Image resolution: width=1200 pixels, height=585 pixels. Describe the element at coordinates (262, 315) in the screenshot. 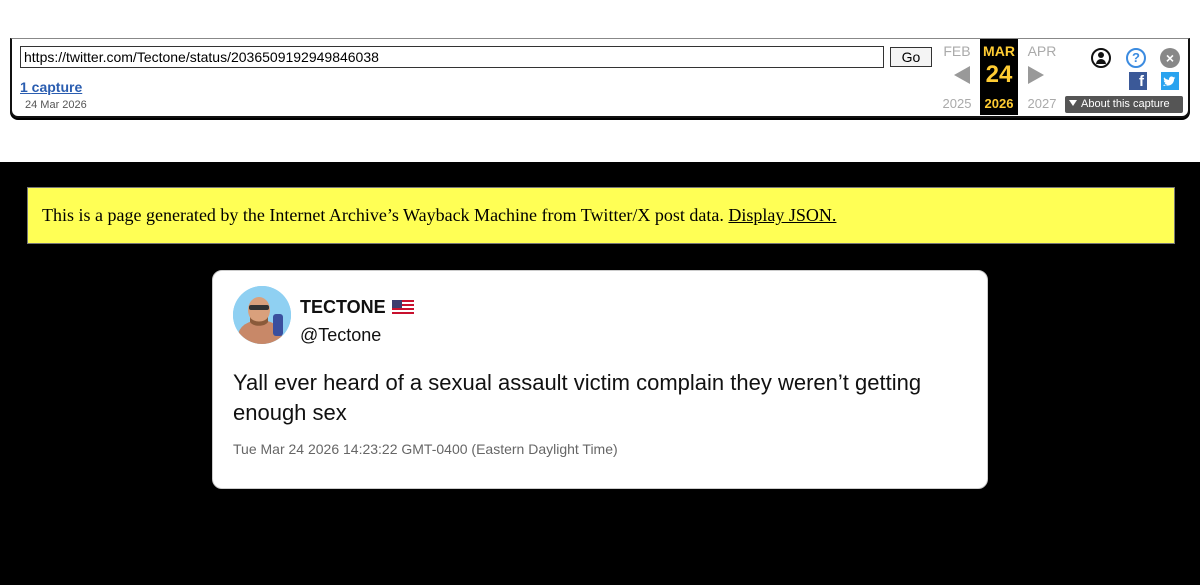

I see `avatar` at that location.